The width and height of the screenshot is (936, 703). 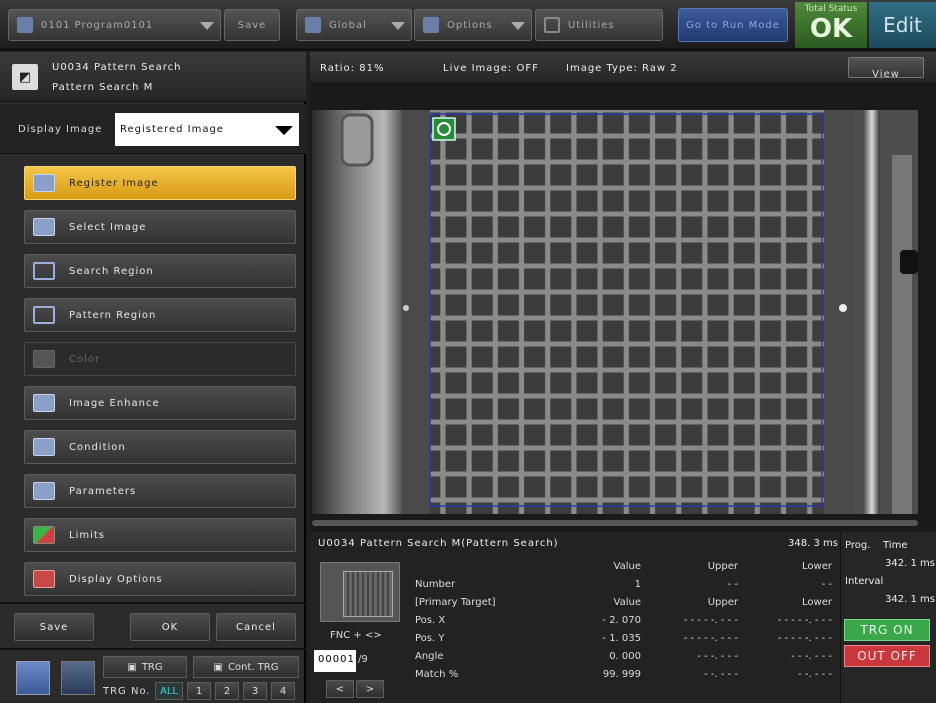 I want to click on program-time: 342. 1 ms, so click(x=910, y=563).